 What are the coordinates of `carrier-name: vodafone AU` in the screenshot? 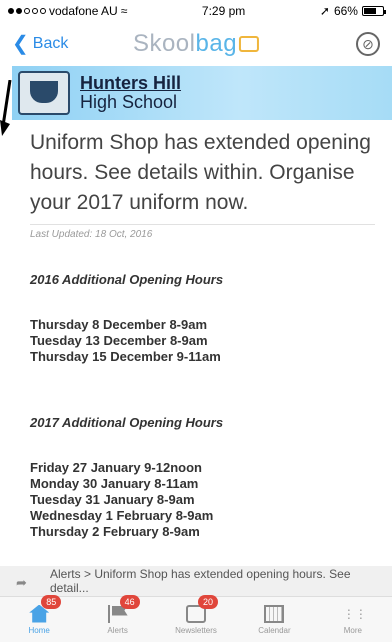 It's located at (83, 11).